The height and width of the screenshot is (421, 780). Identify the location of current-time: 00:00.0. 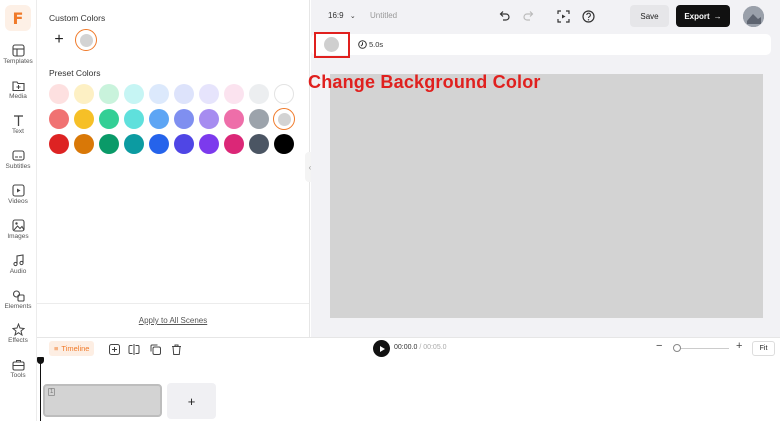
(406, 347).